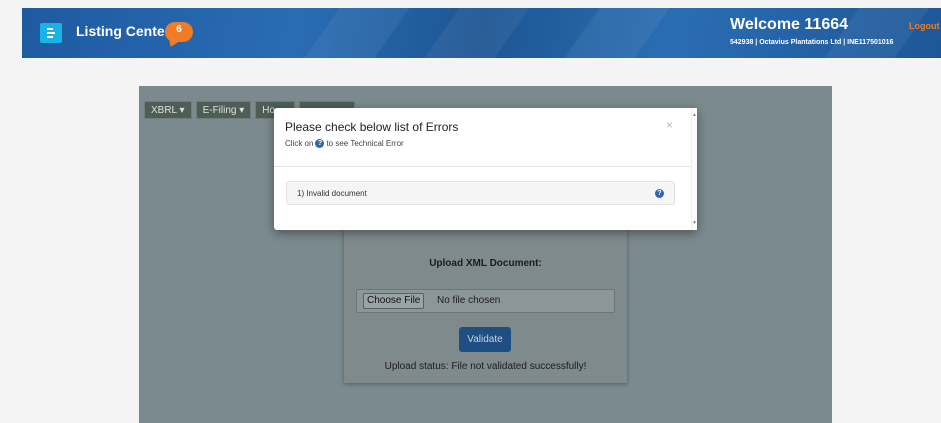 The width and height of the screenshot is (941, 423). What do you see at coordinates (694, 115) in the screenshot?
I see `scroll-up-icon: ▲` at bounding box center [694, 115].